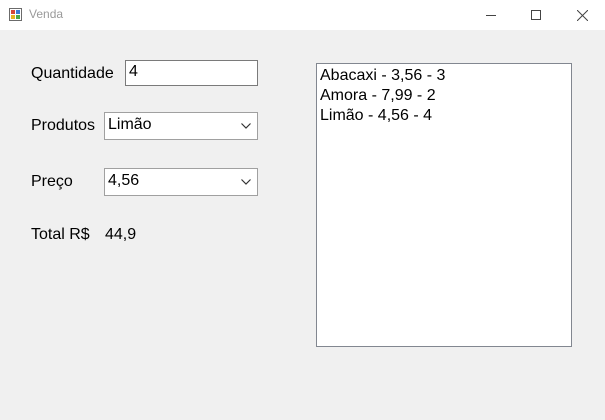 The height and width of the screenshot is (420, 605). Describe the element at coordinates (52, 181) in the screenshot. I see `preco-label: Preço` at that location.